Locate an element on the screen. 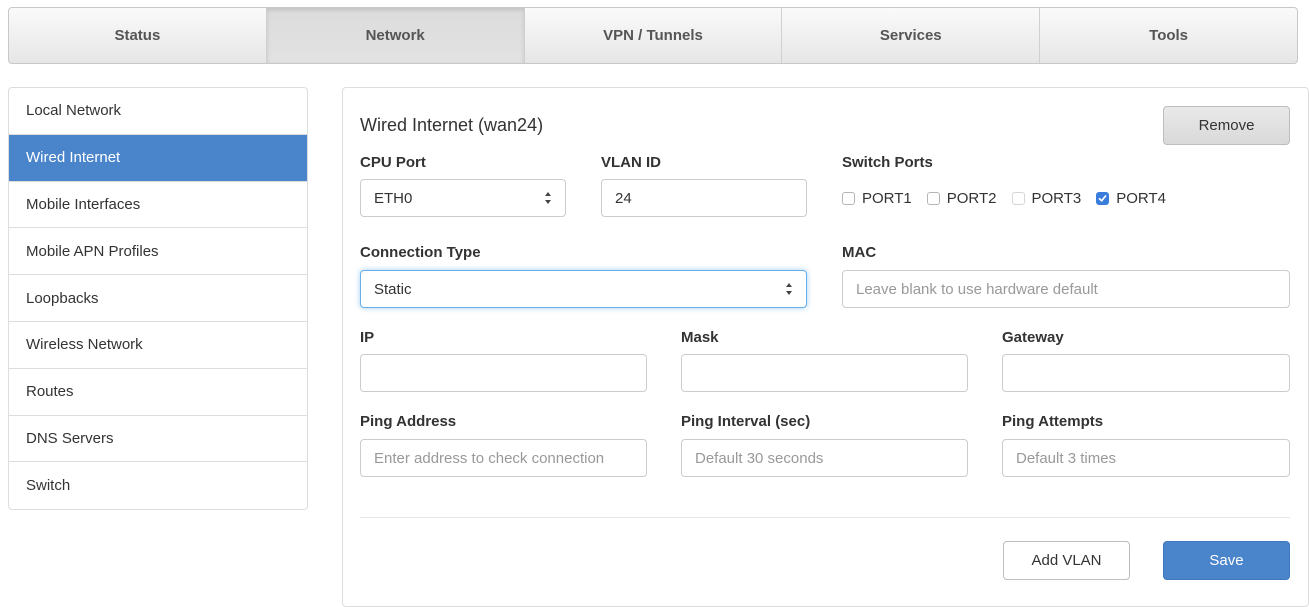  ping-address-input: Enter address to check connection is located at coordinates (503, 458).